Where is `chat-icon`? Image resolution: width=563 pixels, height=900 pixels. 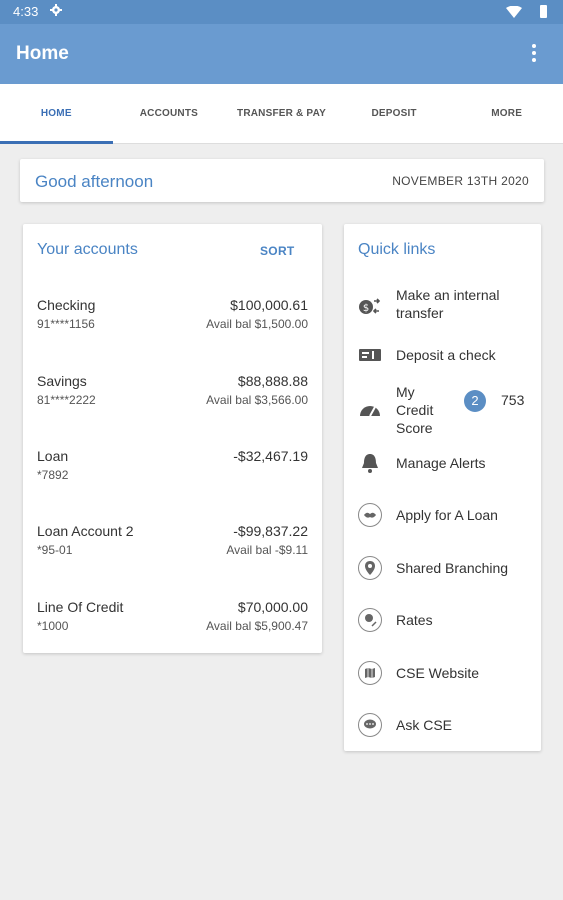 chat-icon is located at coordinates (370, 725).